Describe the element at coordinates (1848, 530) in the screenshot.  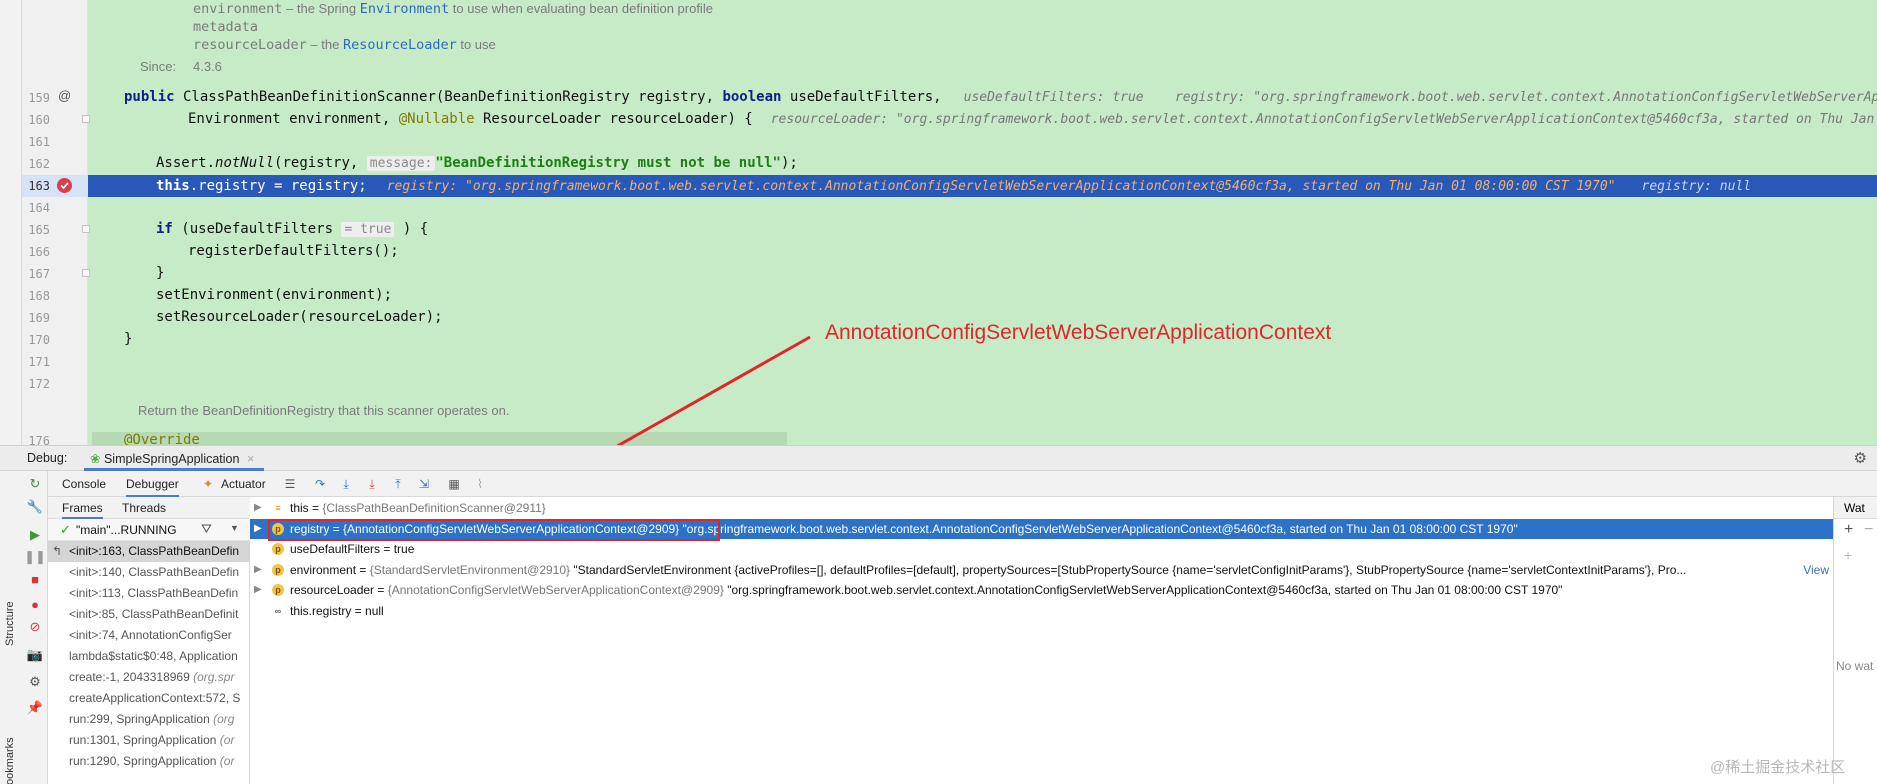
I see `add-watch-icon: +` at that location.